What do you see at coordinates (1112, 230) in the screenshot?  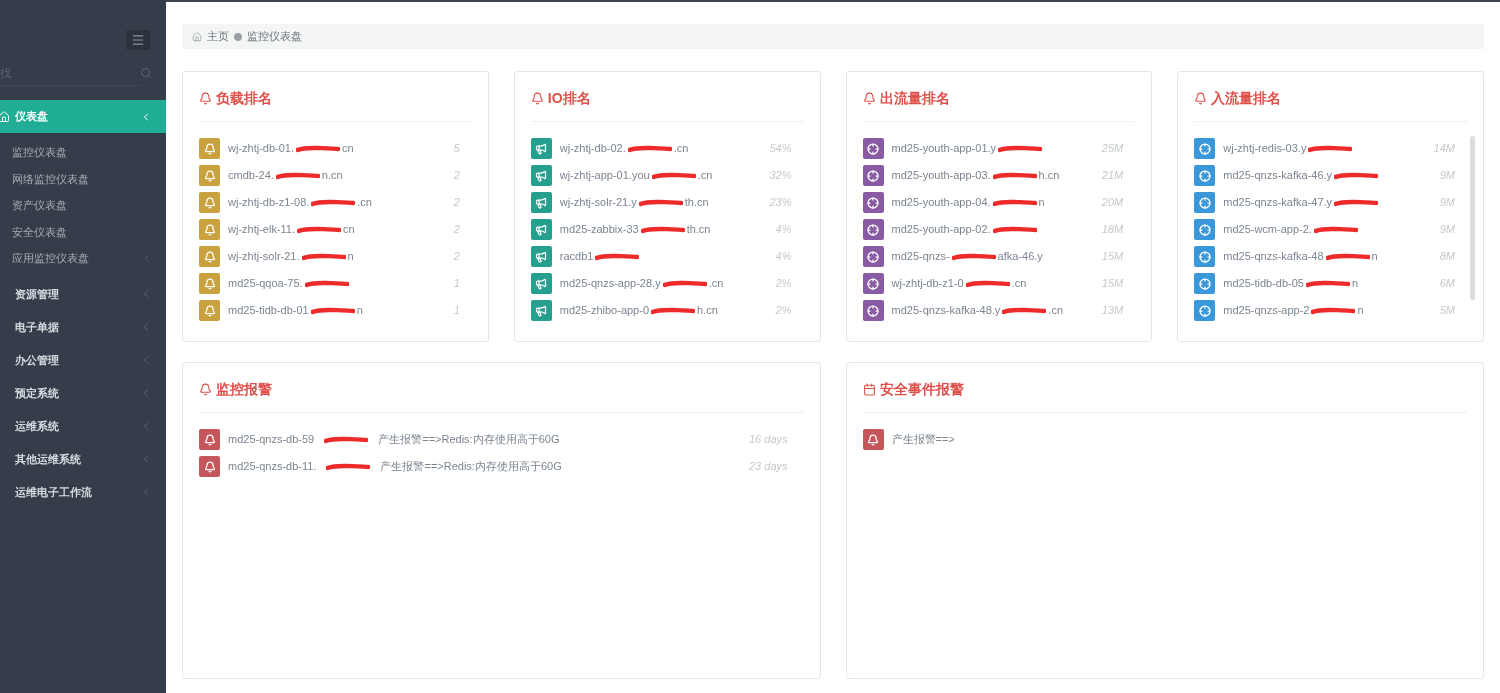 I see `rank-value: 18M` at bounding box center [1112, 230].